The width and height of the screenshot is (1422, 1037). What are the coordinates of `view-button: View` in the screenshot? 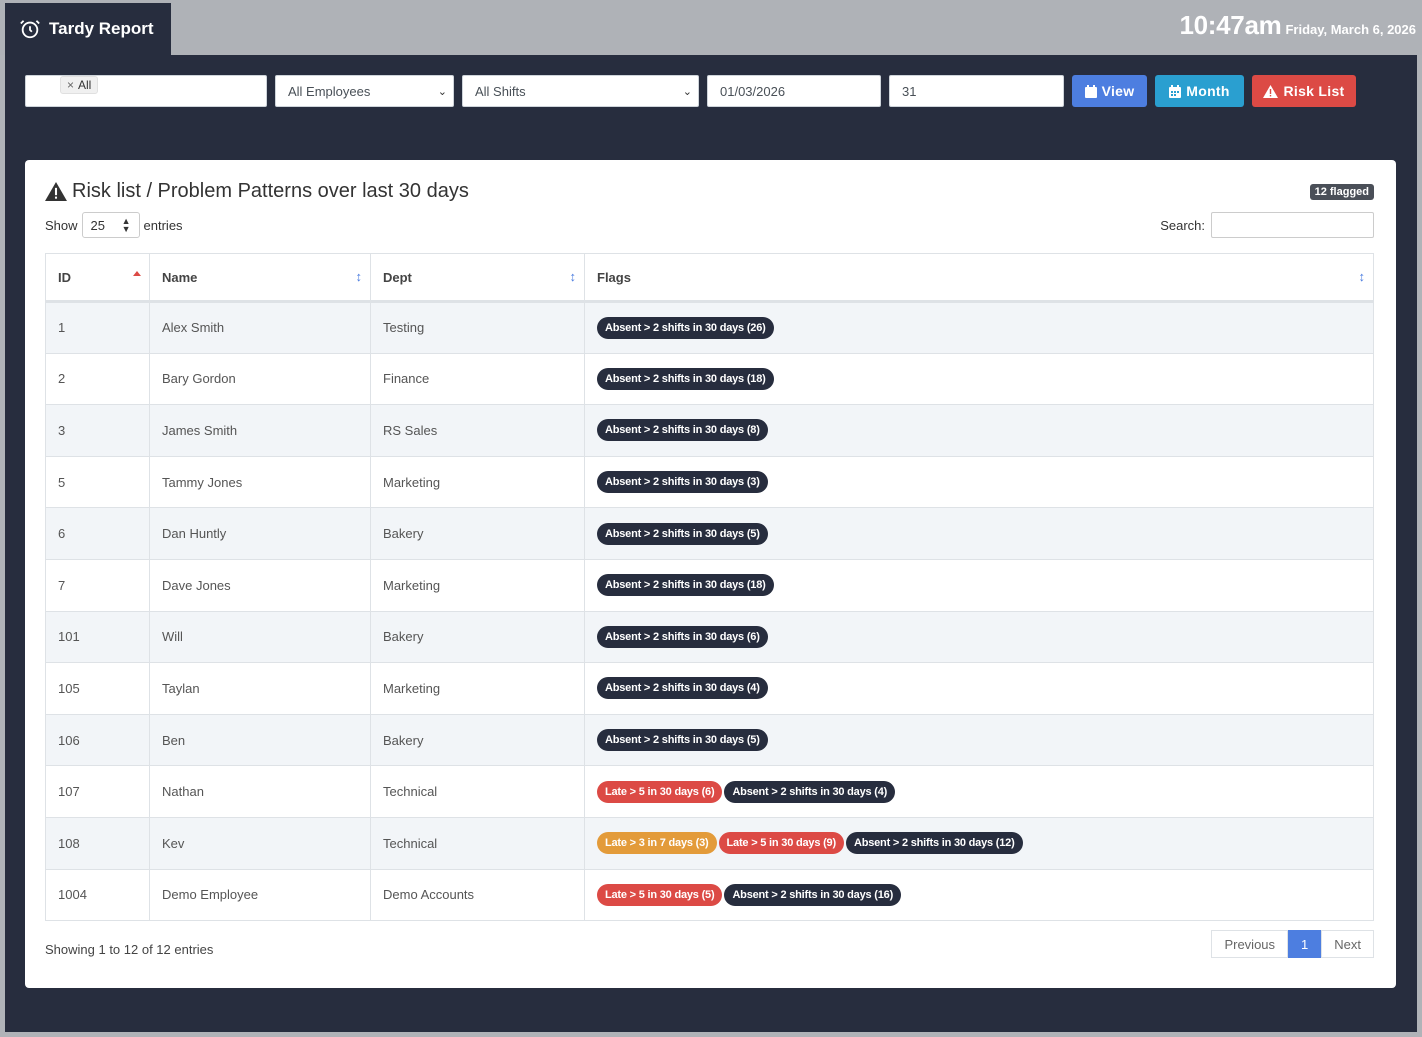 It's located at (1109, 91).